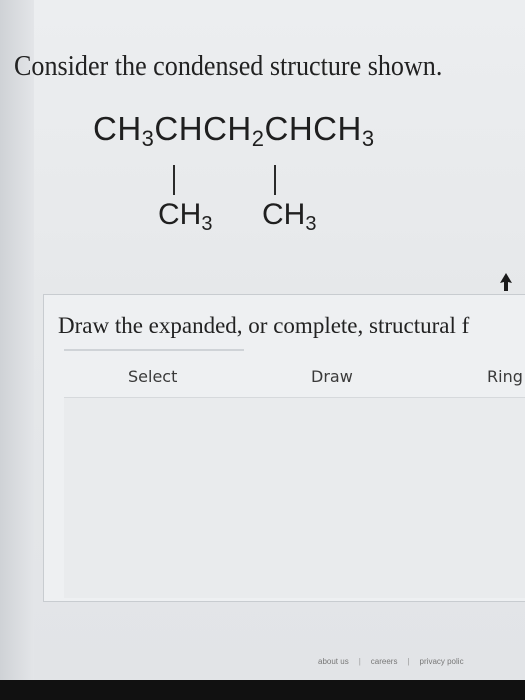 The image size is (525, 700). I want to click on rings-tool-tab: Ring, so click(505, 376).